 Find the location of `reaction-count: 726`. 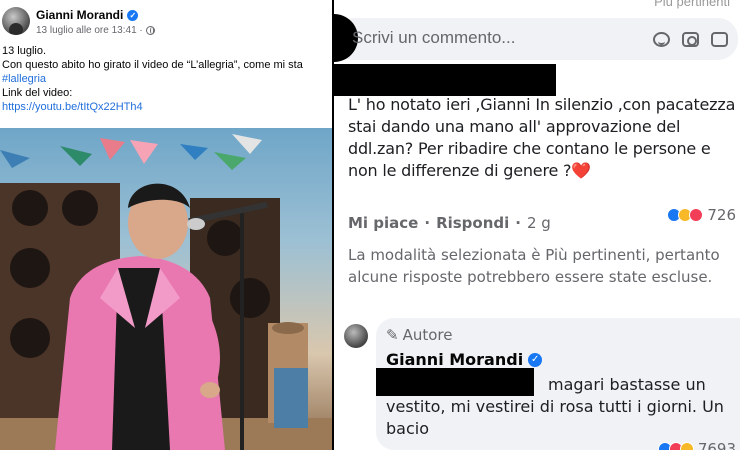

reaction-count: 726 is located at coordinates (721, 215).